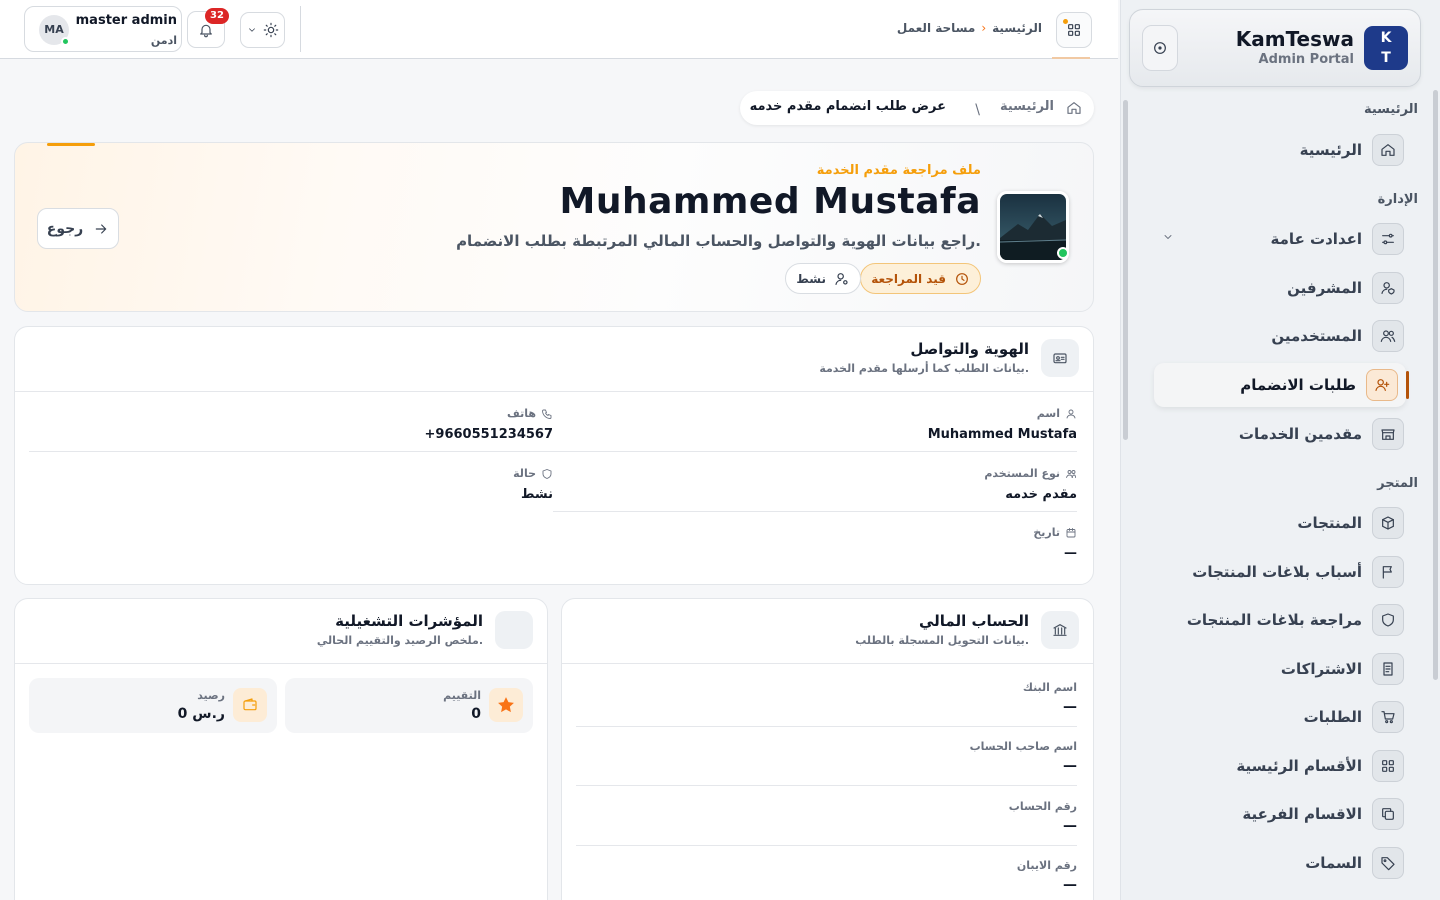 The height and width of the screenshot is (900, 1440). What do you see at coordinates (1125, 495) in the screenshot?
I see `sidebar-scrollbar` at bounding box center [1125, 495].